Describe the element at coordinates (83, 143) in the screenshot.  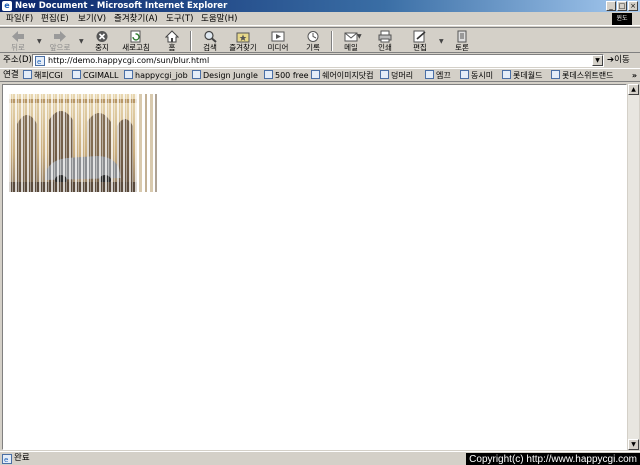
I see `blurred-photo` at that location.